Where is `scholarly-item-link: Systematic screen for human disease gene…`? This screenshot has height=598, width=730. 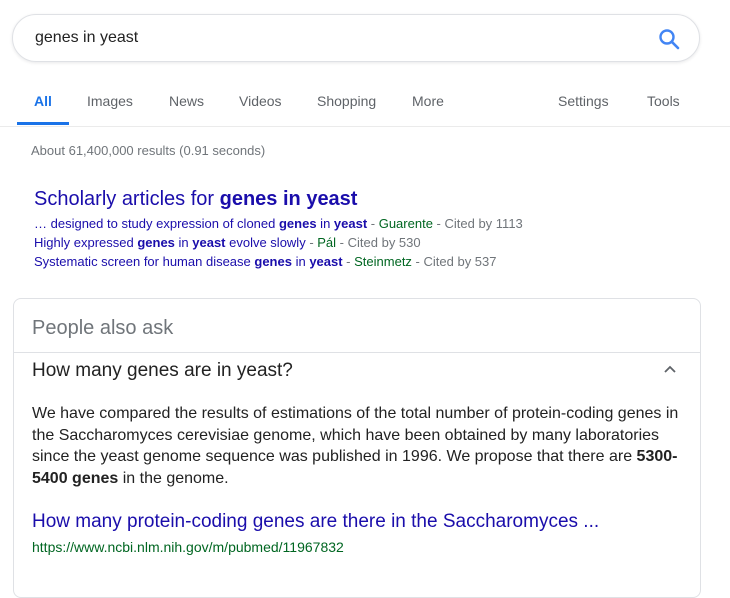 scholarly-item-link: Systematic screen for human disease gene… is located at coordinates (188, 261).